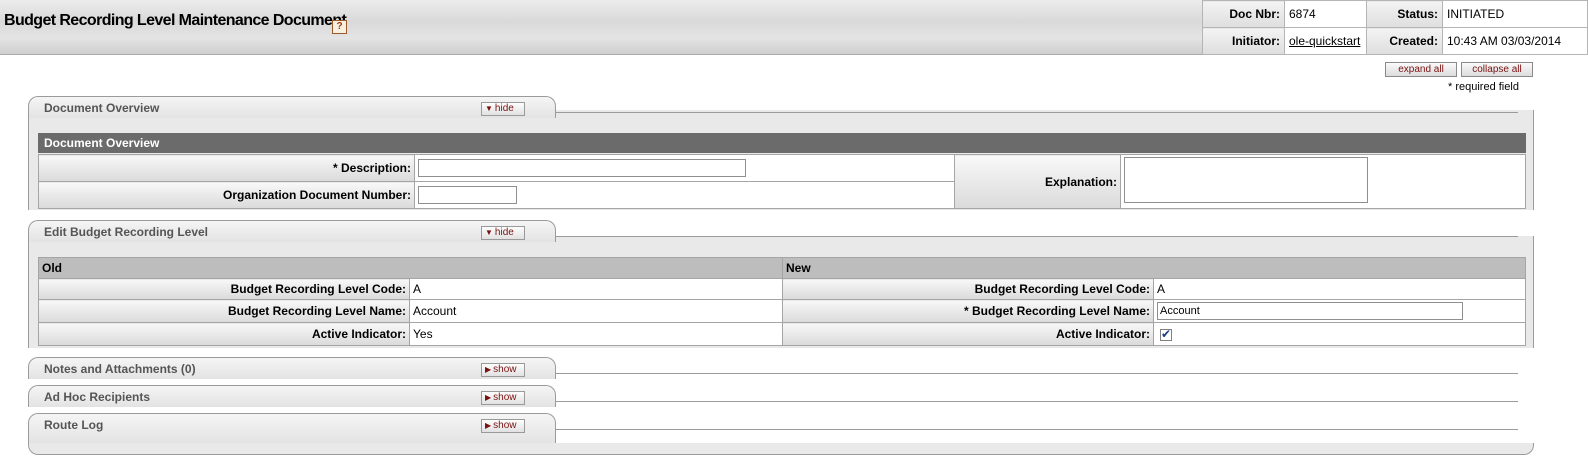 This screenshot has width=1588, height=461. Describe the element at coordinates (1339, 334) in the screenshot. I see `new-active-cell` at that location.